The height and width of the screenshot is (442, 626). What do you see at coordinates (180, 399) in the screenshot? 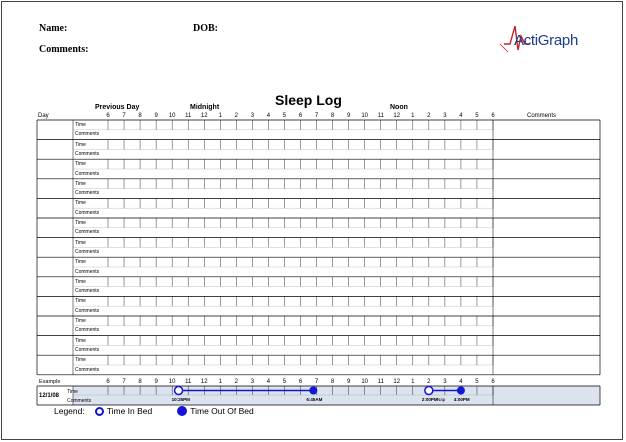
I see `example-event-time: 10:25PM` at bounding box center [180, 399].